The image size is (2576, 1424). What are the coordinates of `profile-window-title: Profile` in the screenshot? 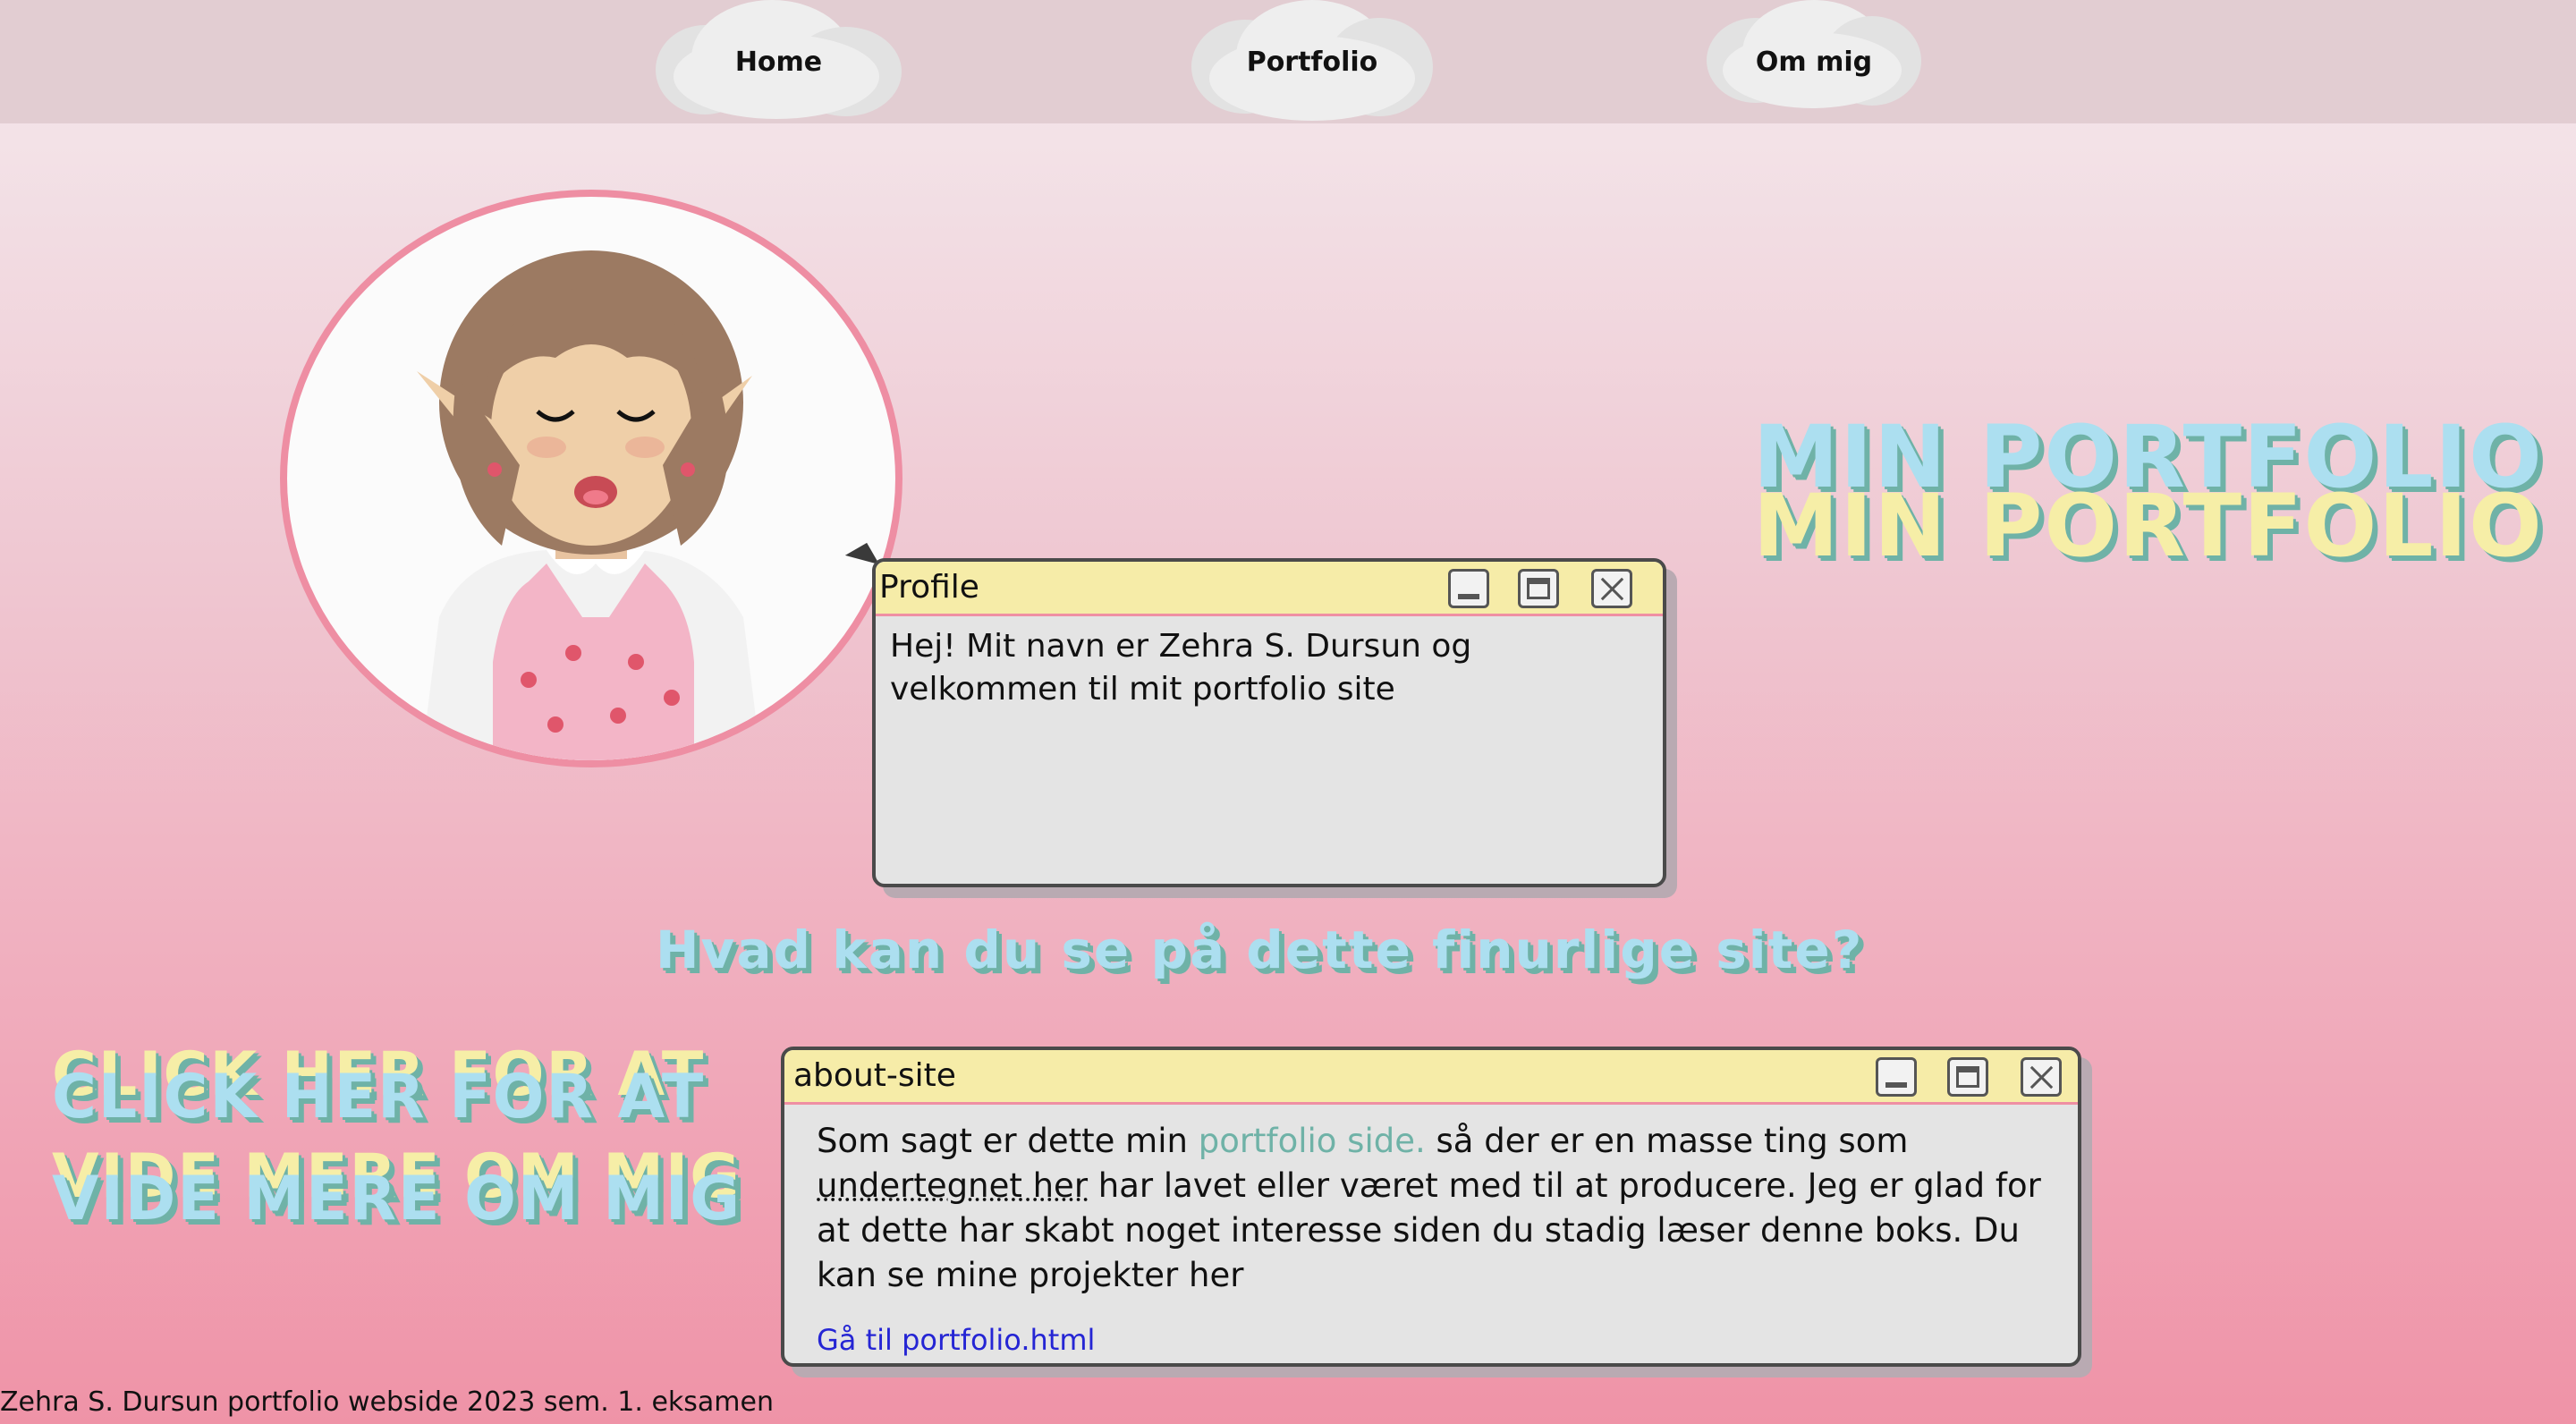 It's located at (929, 587).